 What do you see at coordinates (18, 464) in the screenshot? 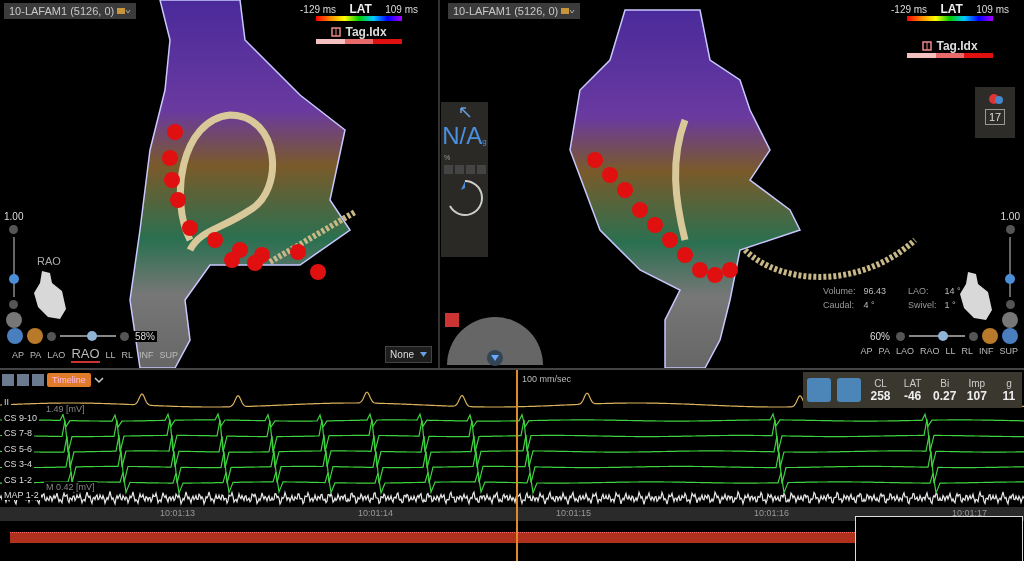
I see `channel-label: CS 3-4` at bounding box center [18, 464].